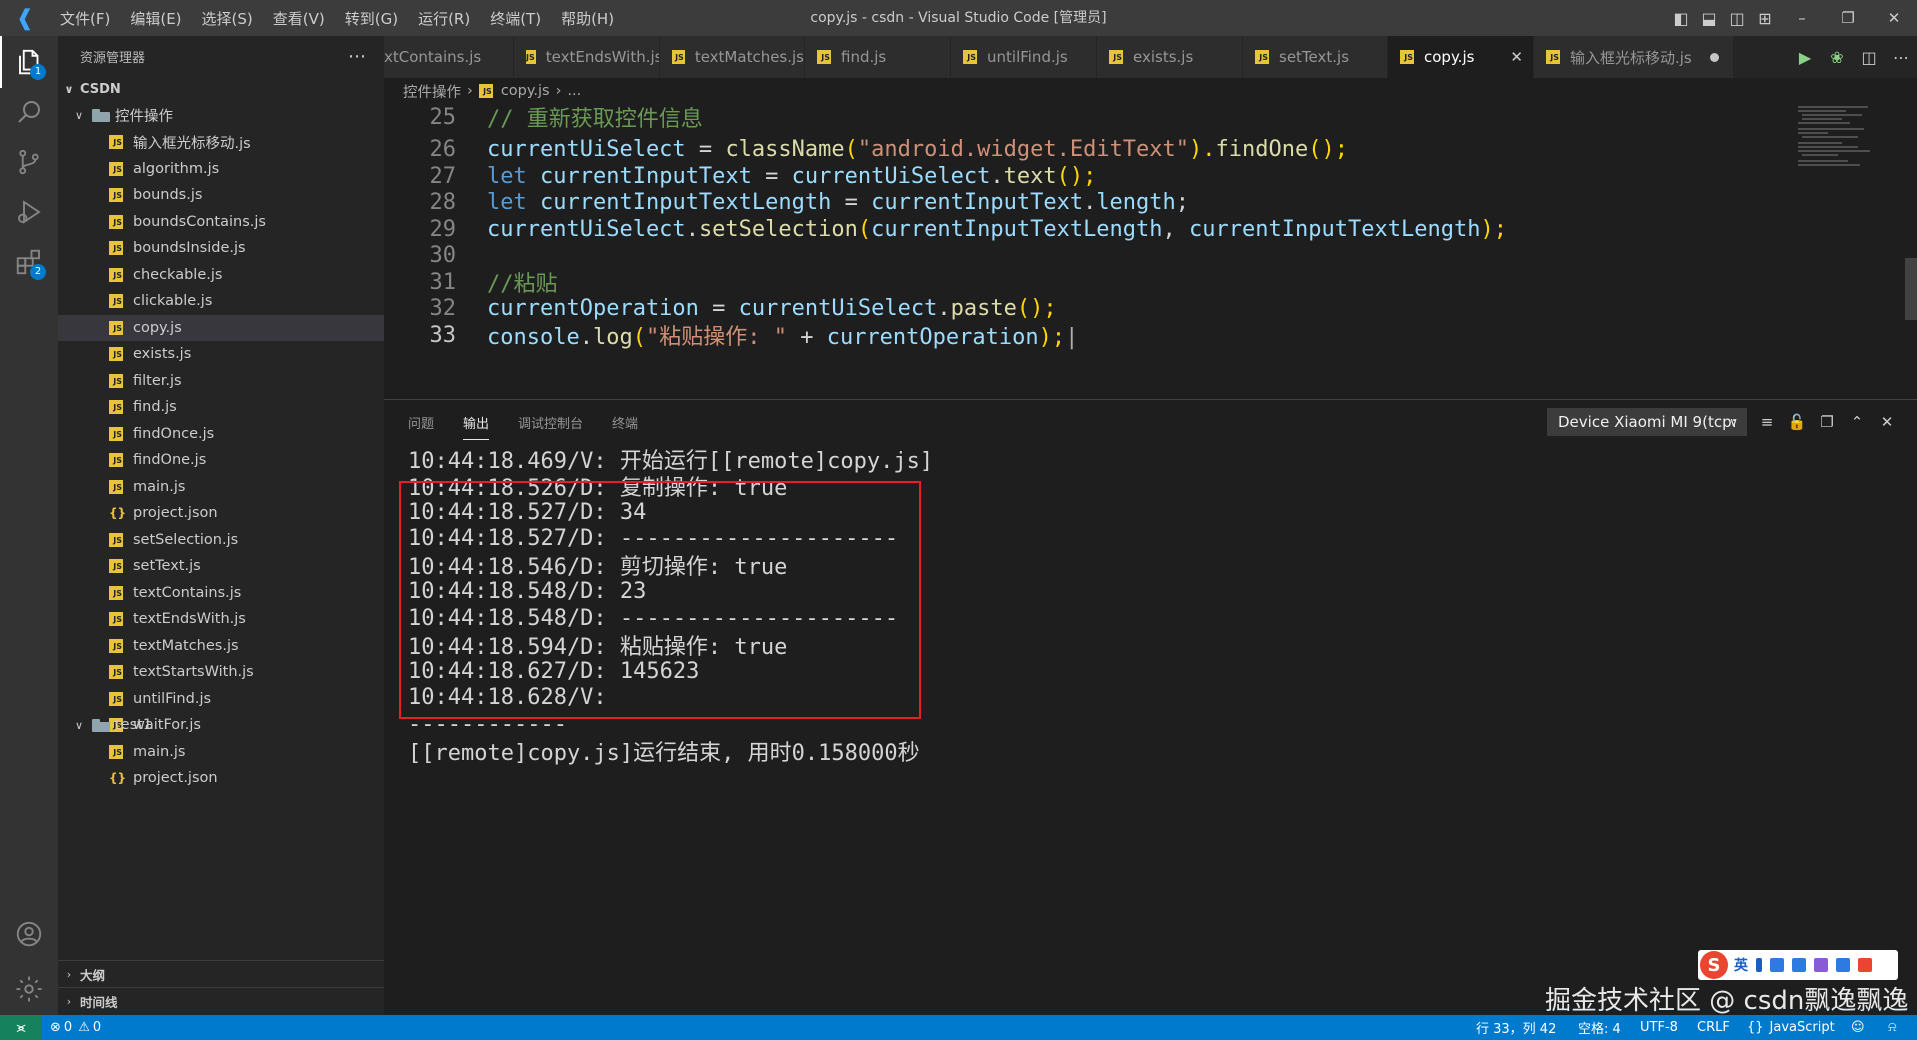 The width and height of the screenshot is (1917, 1040). I want to click on js-file-icon: JS, so click(116, 274).